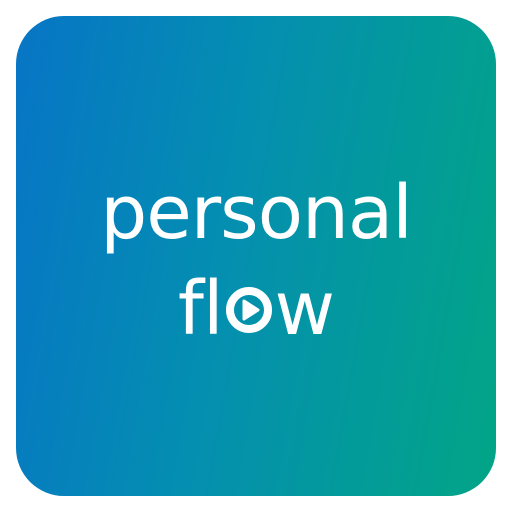 Image resolution: width=512 pixels, height=512 pixels. I want to click on logo-word-flow-suffix: w, so click(305, 309).